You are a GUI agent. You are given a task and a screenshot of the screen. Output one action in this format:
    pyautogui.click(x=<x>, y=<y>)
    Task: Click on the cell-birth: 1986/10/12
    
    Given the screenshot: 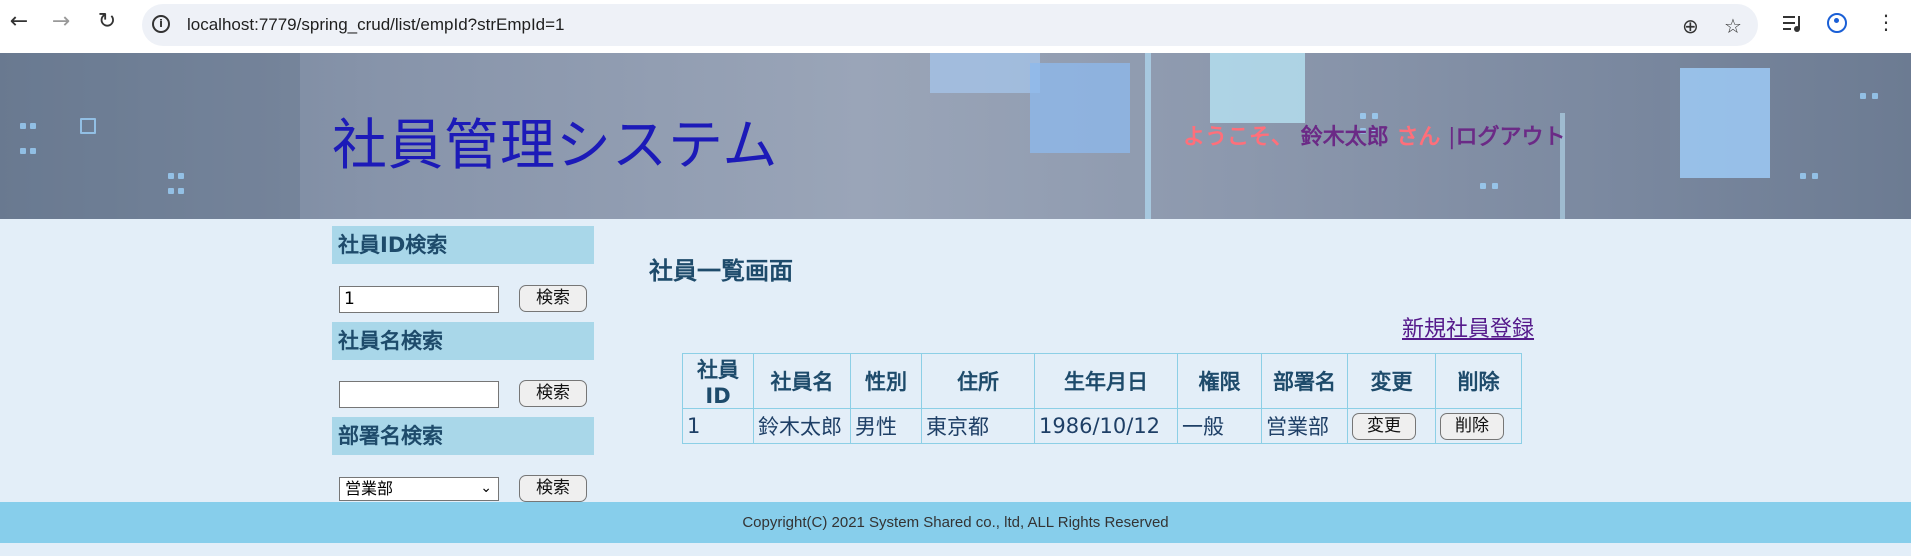 What is the action you would take?
    pyautogui.click(x=1106, y=426)
    